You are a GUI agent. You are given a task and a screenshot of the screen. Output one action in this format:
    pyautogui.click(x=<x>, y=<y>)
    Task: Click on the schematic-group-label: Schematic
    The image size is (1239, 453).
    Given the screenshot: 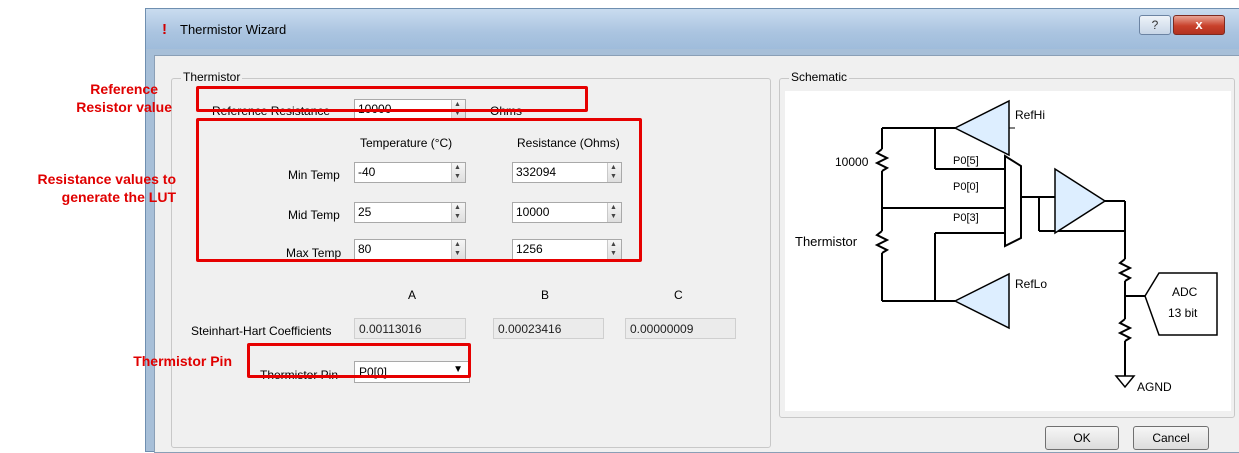 What is the action you would take?
    pyautogui.click(x=819, y=77)
    